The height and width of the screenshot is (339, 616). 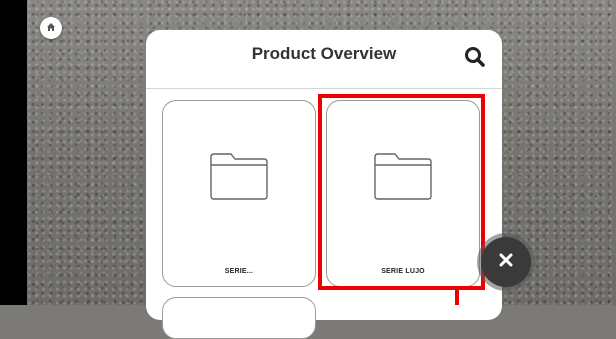 What do you see at coordinates (13, 152) in the screenshot?
I see `left-edge-bar` at bounding box center [13, 152].